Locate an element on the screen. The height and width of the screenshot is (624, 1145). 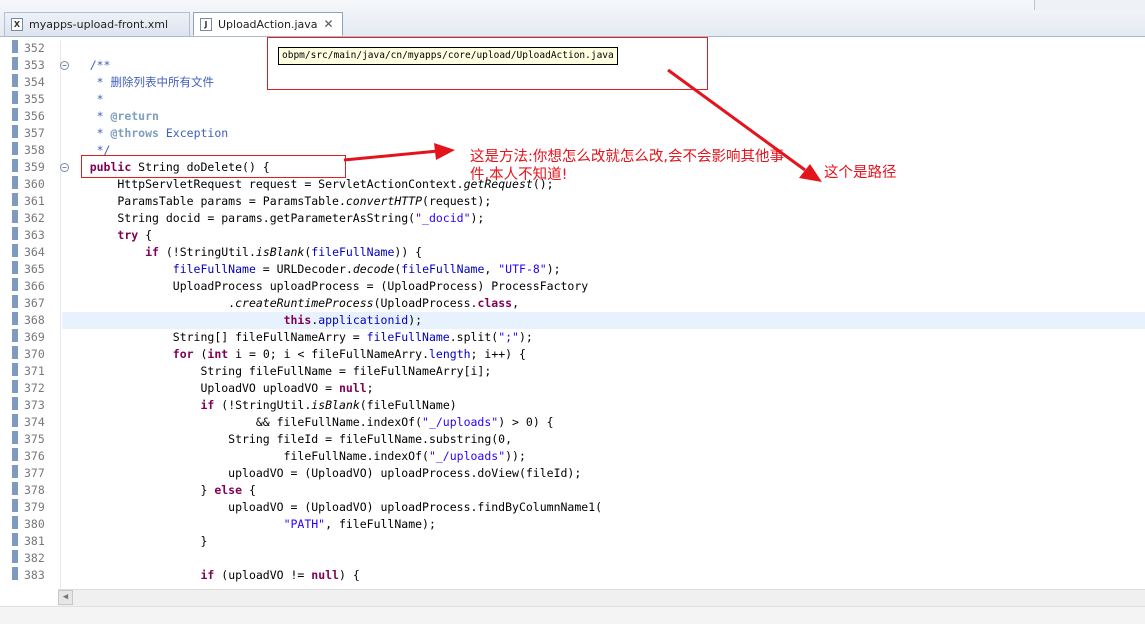
annotation-path-note: 这个是路径 is located at coordinates (860, 173).